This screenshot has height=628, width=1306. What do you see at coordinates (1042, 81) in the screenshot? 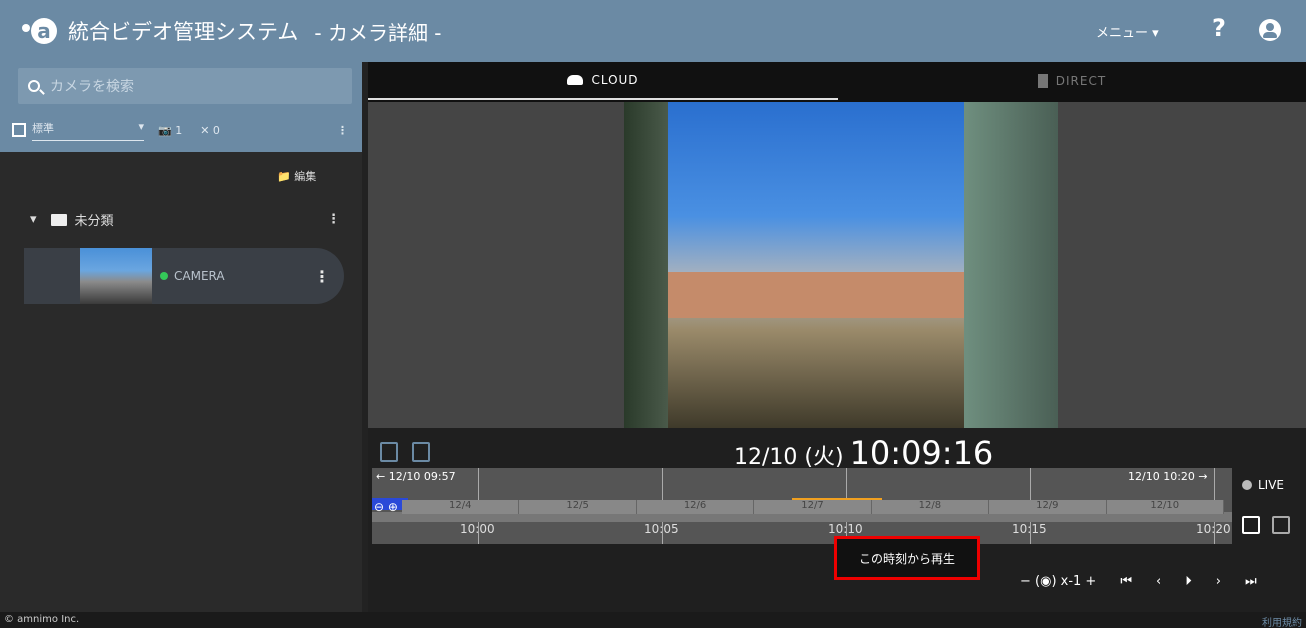
I see `device-icon` at bounding box center [1042, 81].